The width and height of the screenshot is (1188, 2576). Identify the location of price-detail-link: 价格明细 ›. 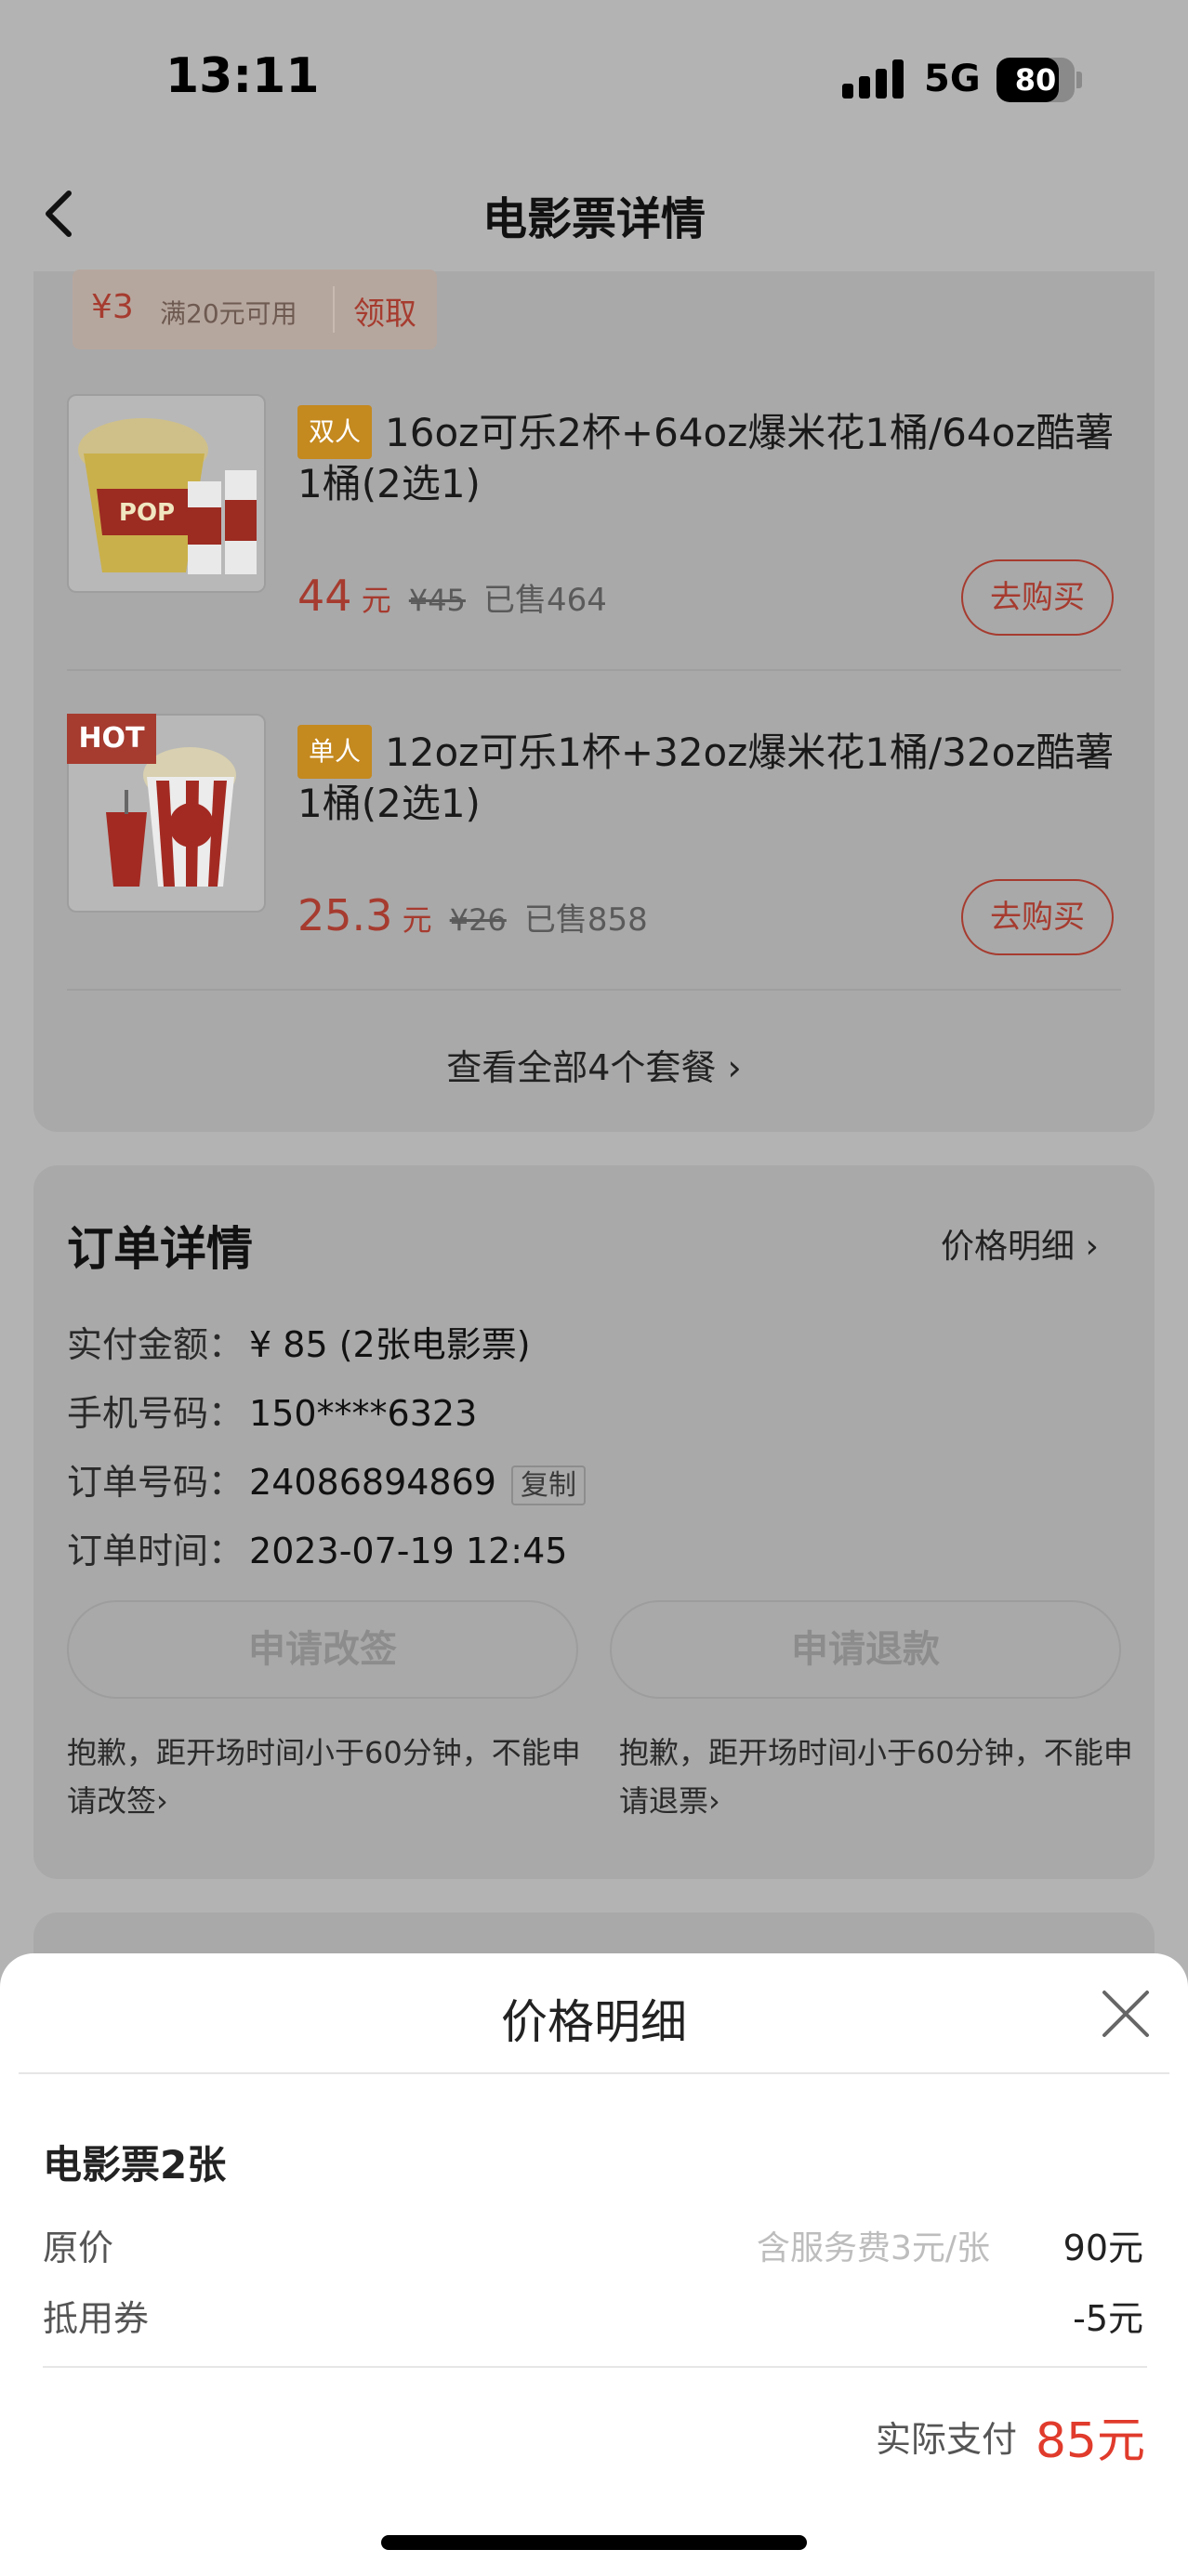
(1020, 1243).